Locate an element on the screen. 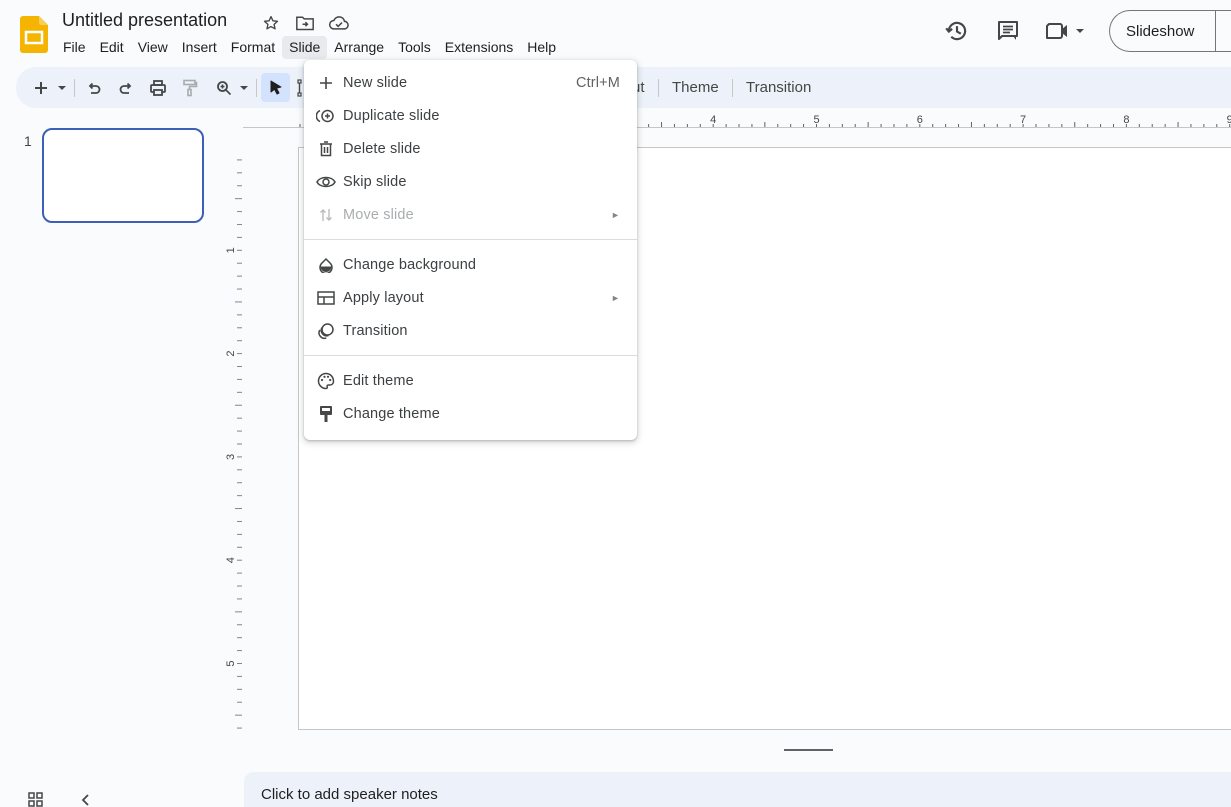 The width and height of the screenshot is (1231, 807). ruler-label: 7 is located at coordinates (1023, 120).